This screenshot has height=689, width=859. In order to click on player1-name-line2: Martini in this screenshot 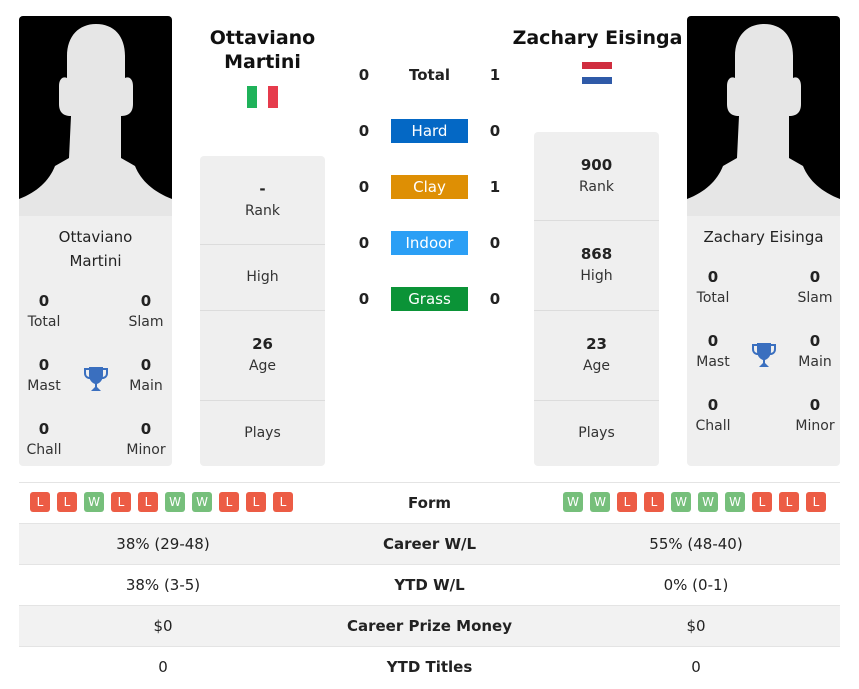, I will do `click(262, 62)`.